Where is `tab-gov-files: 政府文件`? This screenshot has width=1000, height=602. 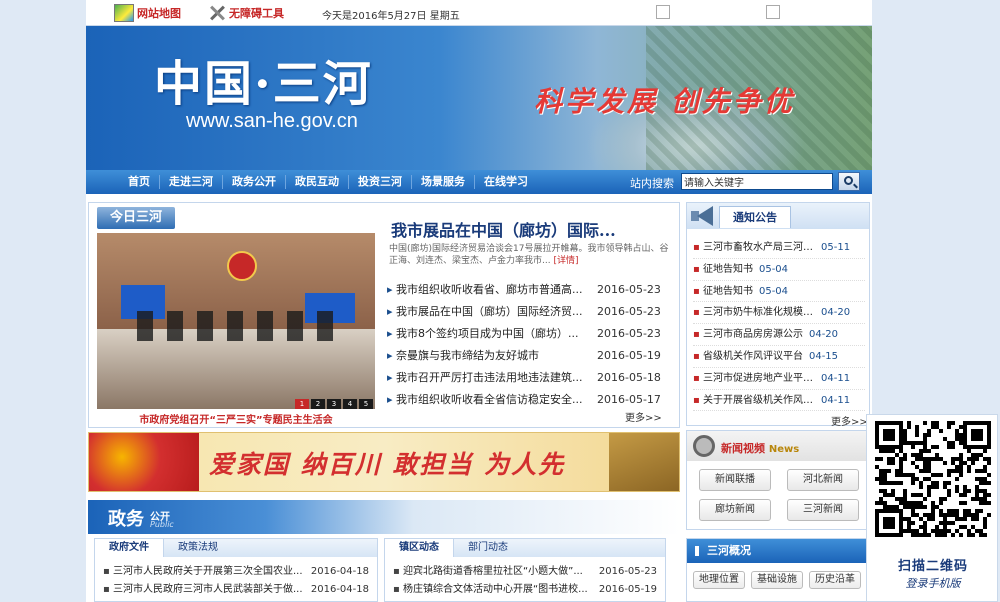 tab-gov-files: 政府文件 is located at coordinates (129, 548).